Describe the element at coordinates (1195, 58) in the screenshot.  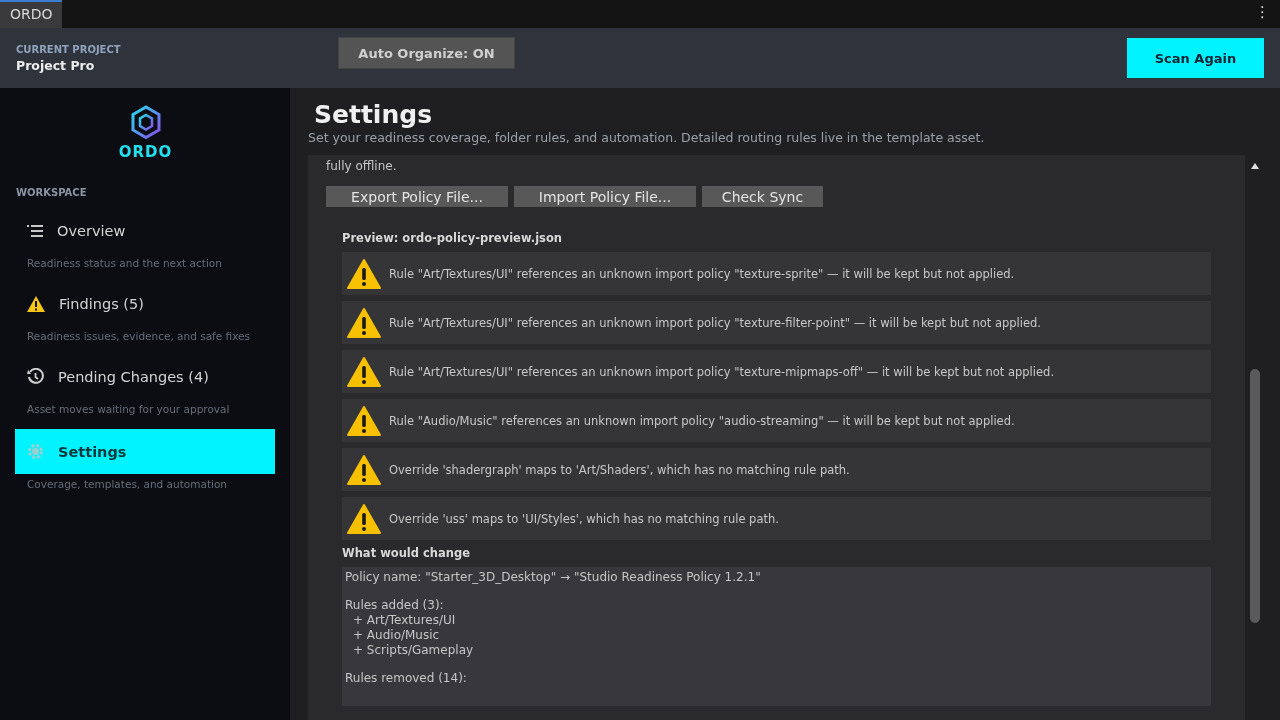
I see `scan-again-button: Scan Again` at that location.